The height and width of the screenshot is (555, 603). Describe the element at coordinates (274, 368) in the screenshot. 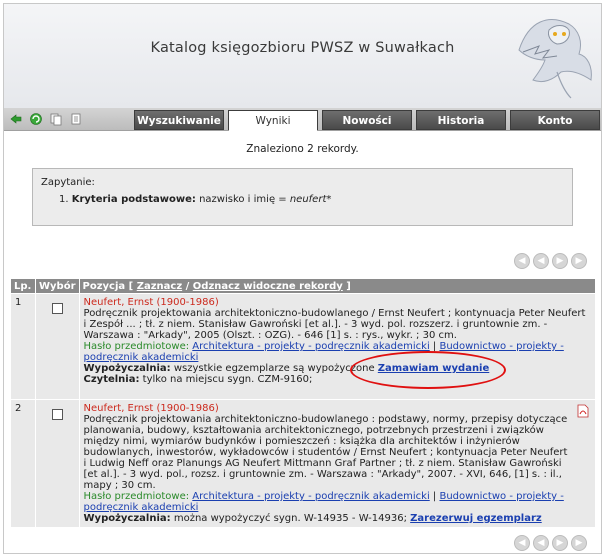

I see `loan-status: wszystkie egzemplarze są wypożyczone` at that location.